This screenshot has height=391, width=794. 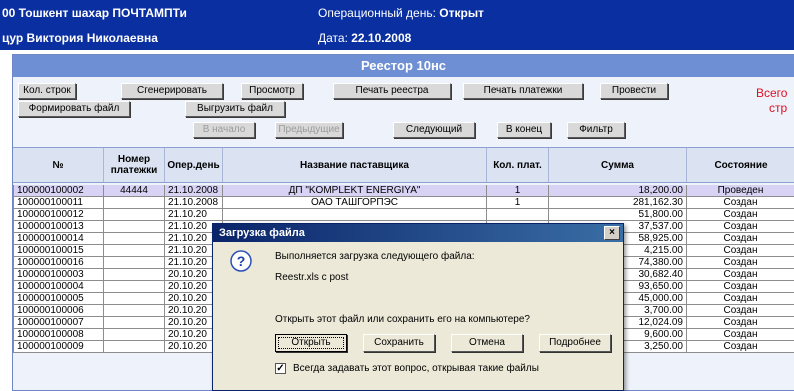 What do you see at coordinates (418, 233) in the screenshot?
I see `dialog-title: Загрузка файла` at bounding box center [418, 233].